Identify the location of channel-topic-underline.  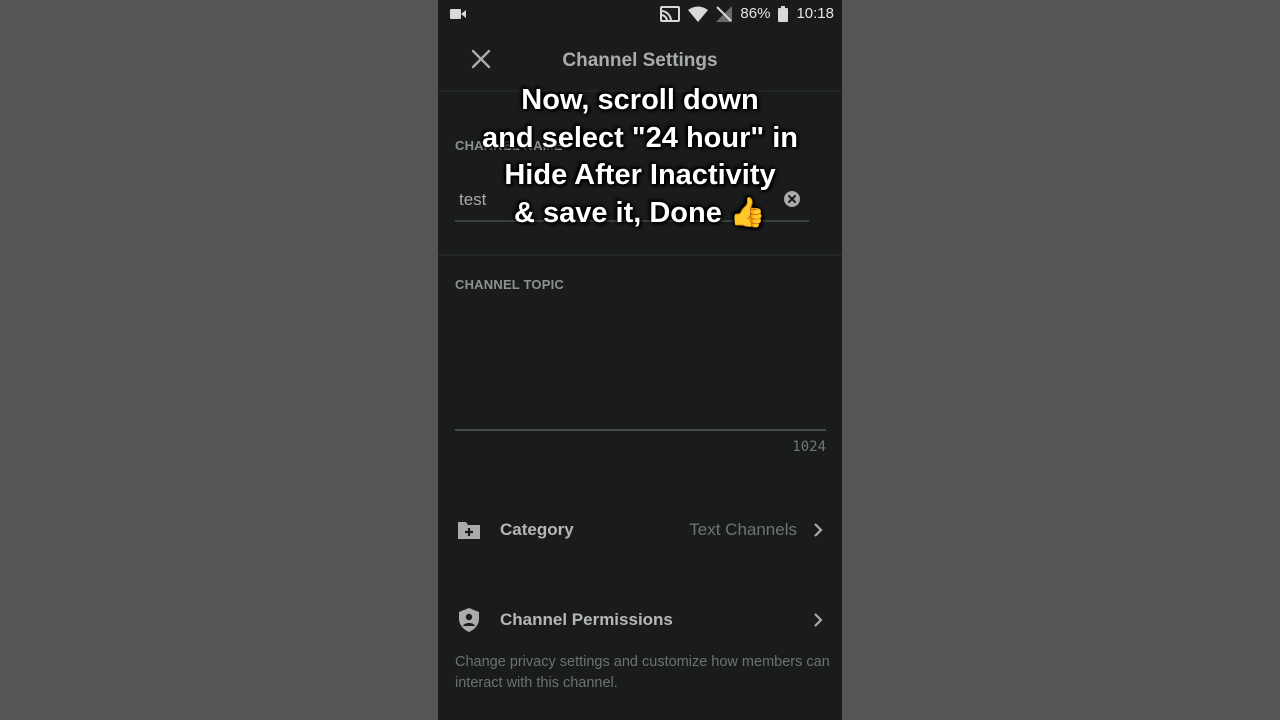
(640, 430).